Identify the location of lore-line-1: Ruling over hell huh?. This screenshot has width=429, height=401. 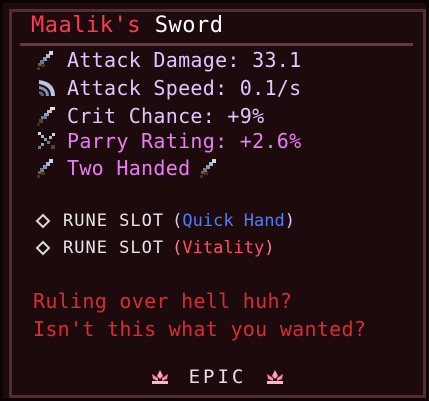
(163, 301).